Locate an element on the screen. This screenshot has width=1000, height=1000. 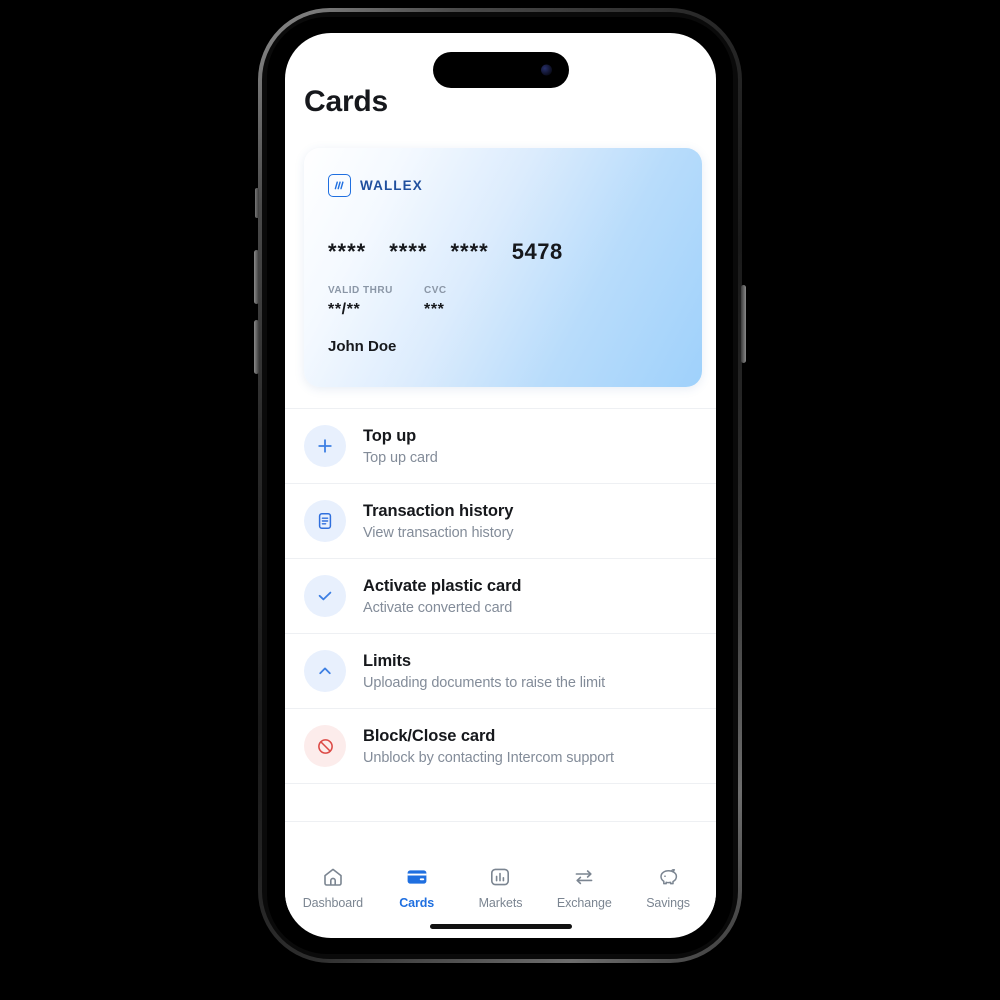
card-meta: VALID THRU **/** CVC *** is located at coordinates (515, 302).